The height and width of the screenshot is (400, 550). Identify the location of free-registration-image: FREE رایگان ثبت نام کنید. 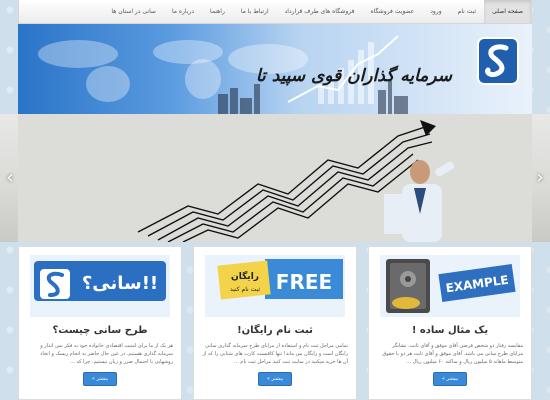
(275, 286).